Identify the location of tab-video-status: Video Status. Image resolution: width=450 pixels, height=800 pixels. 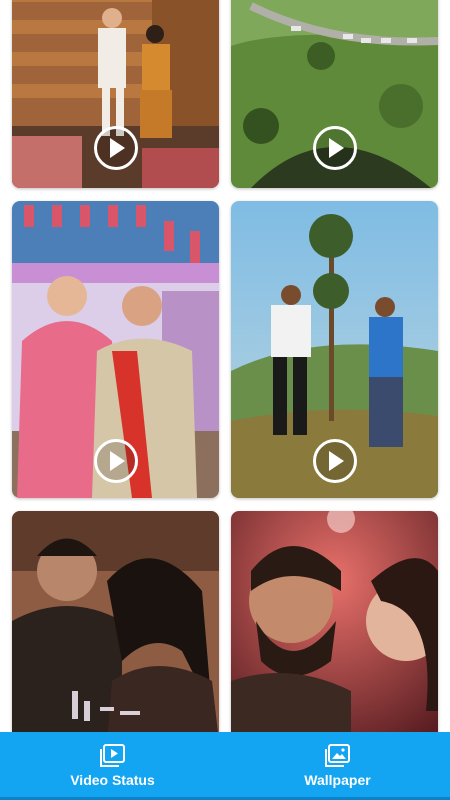
(112, 766).